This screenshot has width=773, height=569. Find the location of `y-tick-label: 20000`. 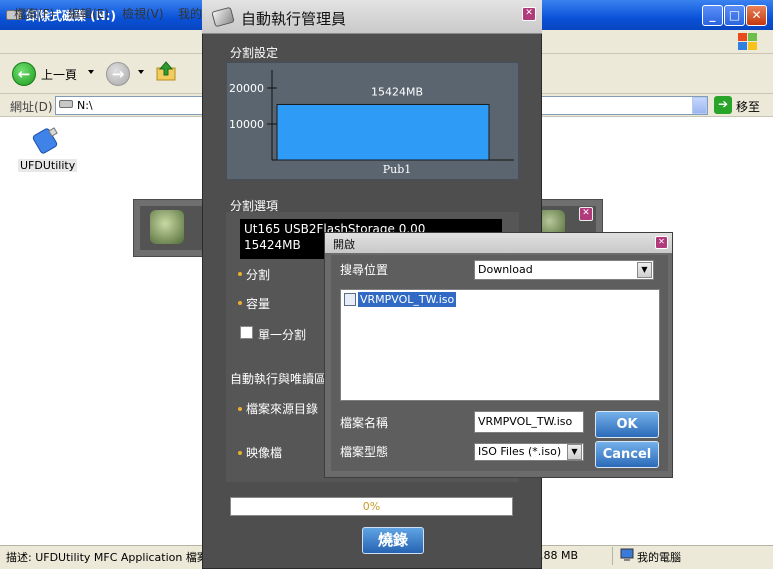

y-tick-label: 20000 is located at coordinates (246, 88).